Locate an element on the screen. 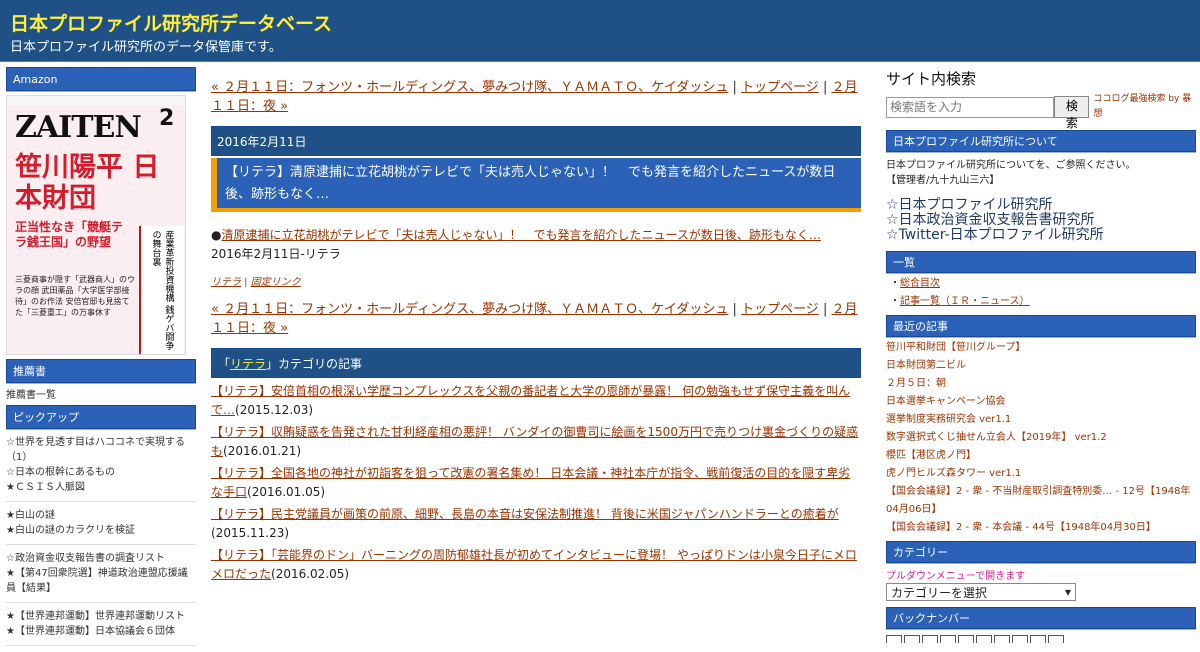  site-title: 日本プロファイル研究所データベース is located at coordinates (171, 22).